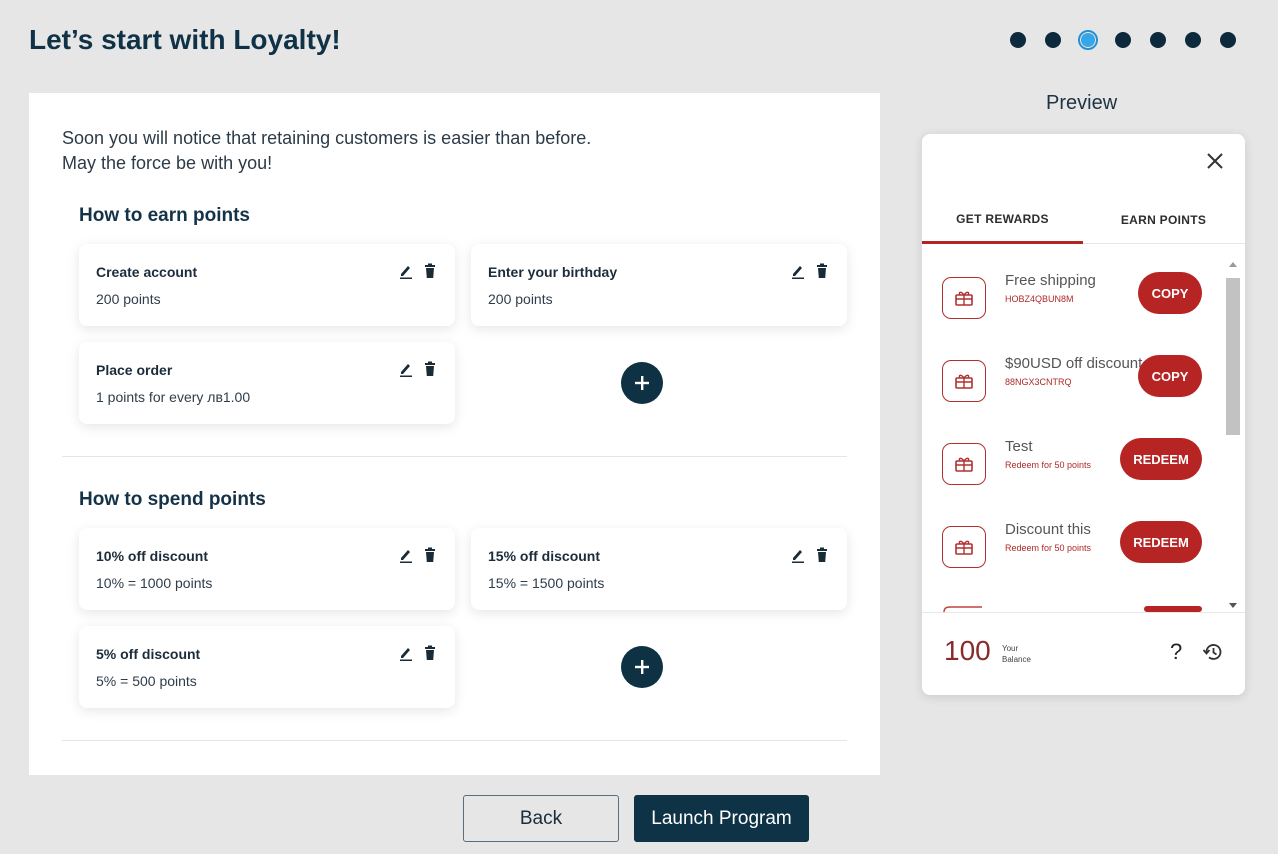 The image size is (1278, 854). What do you see at coordinates (267, 667) in the screenshot?
I see `spend-rule-card: 5% off discount 5% = 500 points` at bounding box center [267, 667].